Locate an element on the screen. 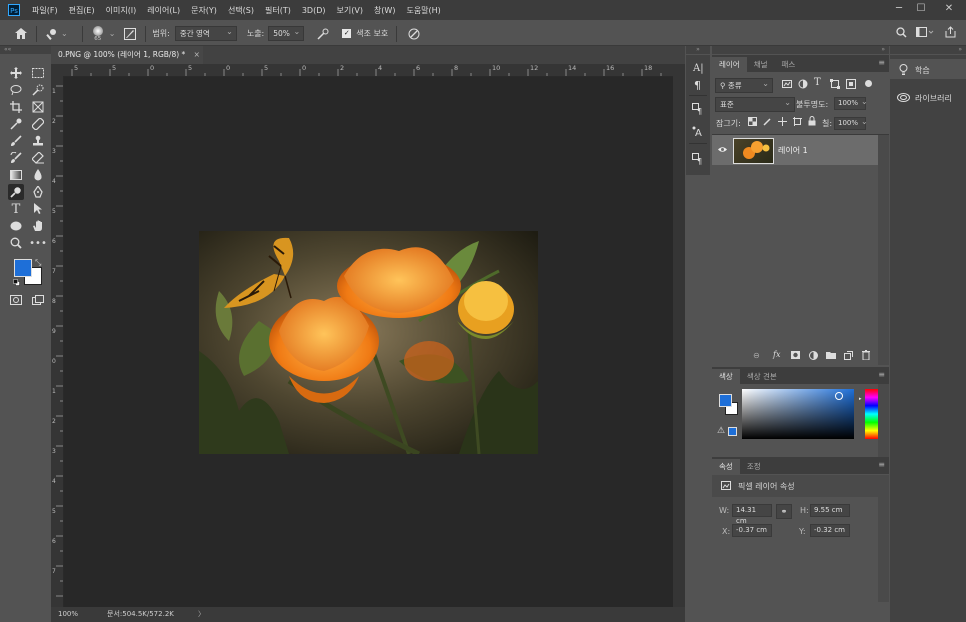 Image resolution: width=966 pixels, height=622 pixels. hand-tool-icon is located at coordinates (38, 226).